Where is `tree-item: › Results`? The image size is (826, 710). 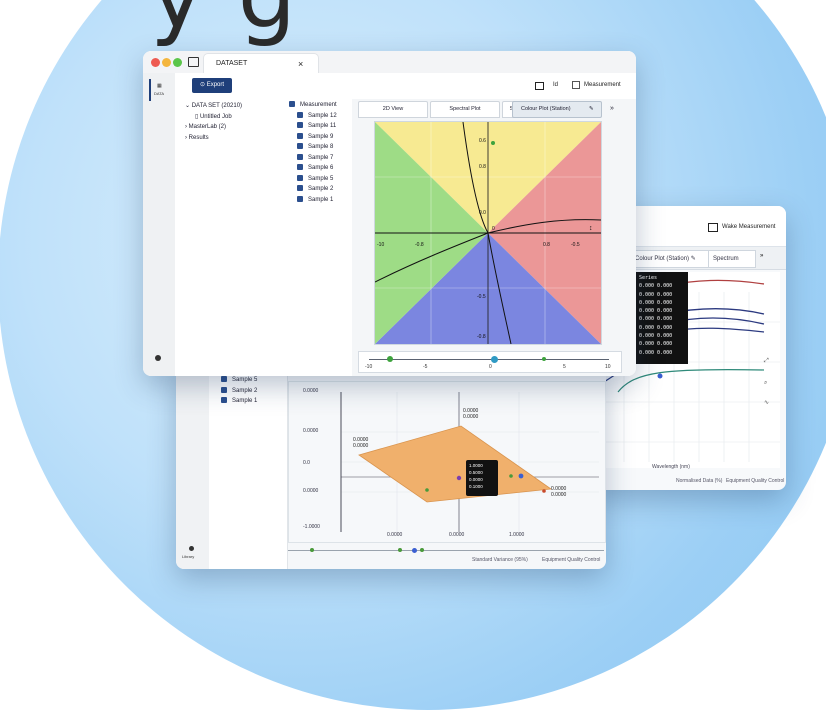 tree-item: › Results is located at coordinates (230, 138).